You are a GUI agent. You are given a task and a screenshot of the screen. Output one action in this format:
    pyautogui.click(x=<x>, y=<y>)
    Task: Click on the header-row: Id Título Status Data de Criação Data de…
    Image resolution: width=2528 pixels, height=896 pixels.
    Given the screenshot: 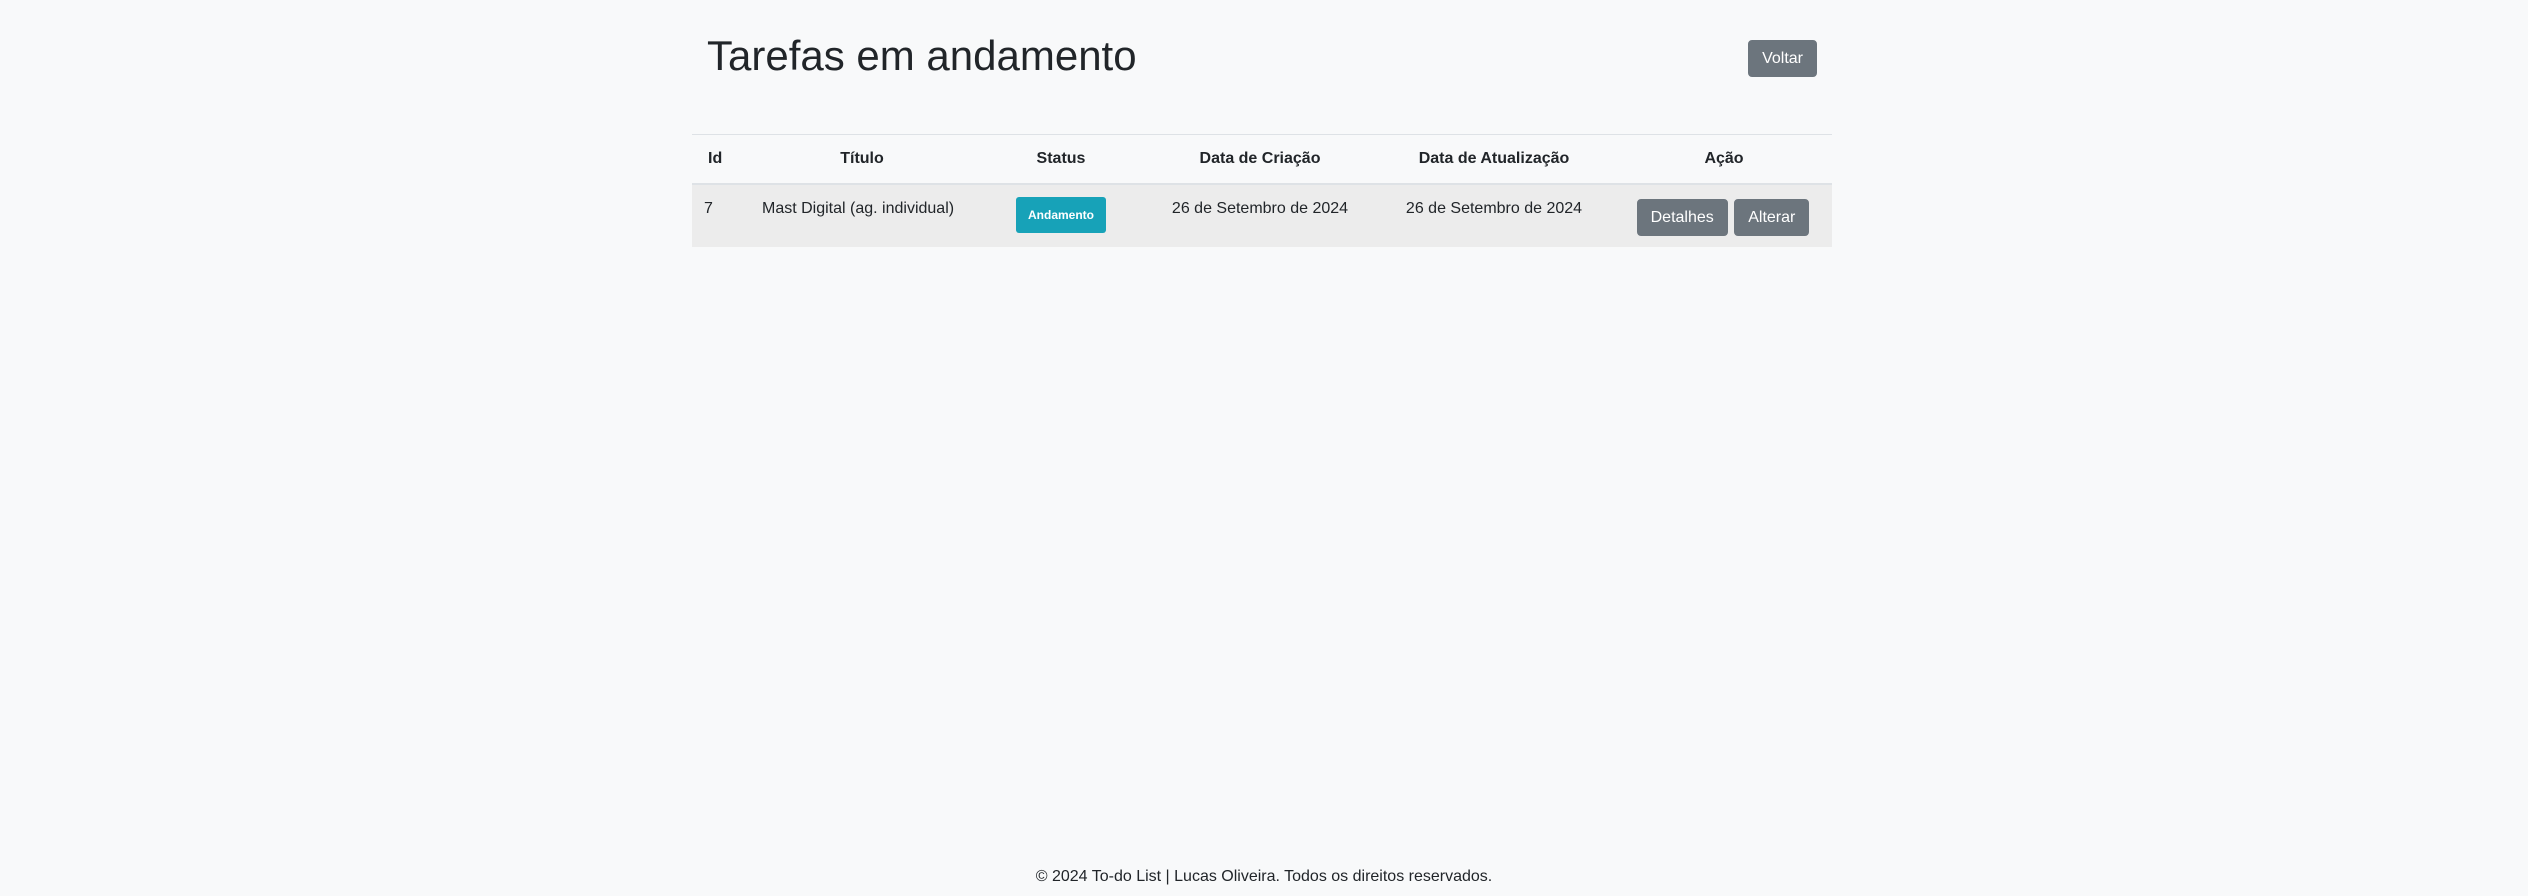 What is the action you would take?
    pyautogui.click(x=1262, y=159)
    